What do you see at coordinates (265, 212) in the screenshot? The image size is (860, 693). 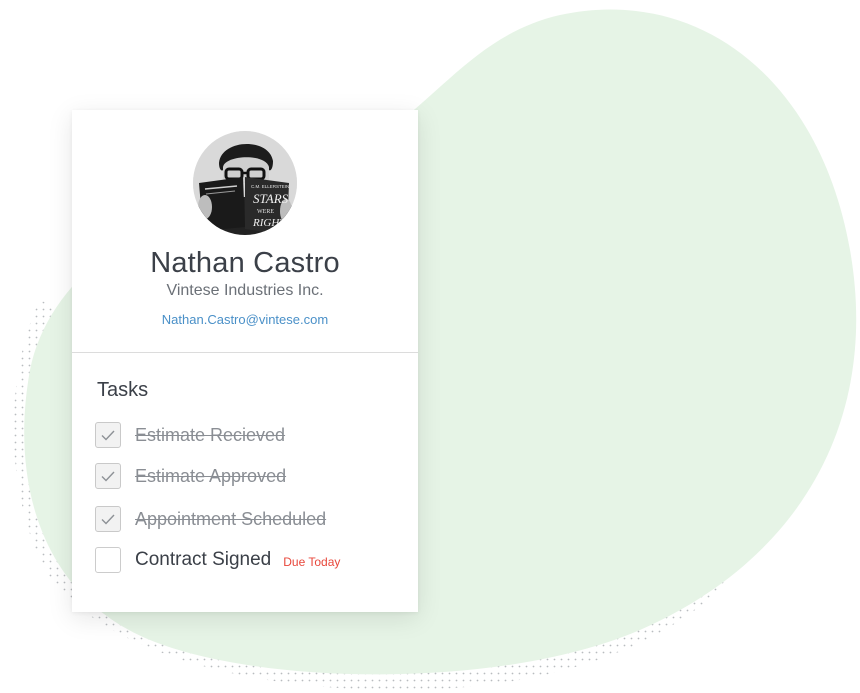 I see `book-title-sub: WERE` at bounding box center [265, 212].